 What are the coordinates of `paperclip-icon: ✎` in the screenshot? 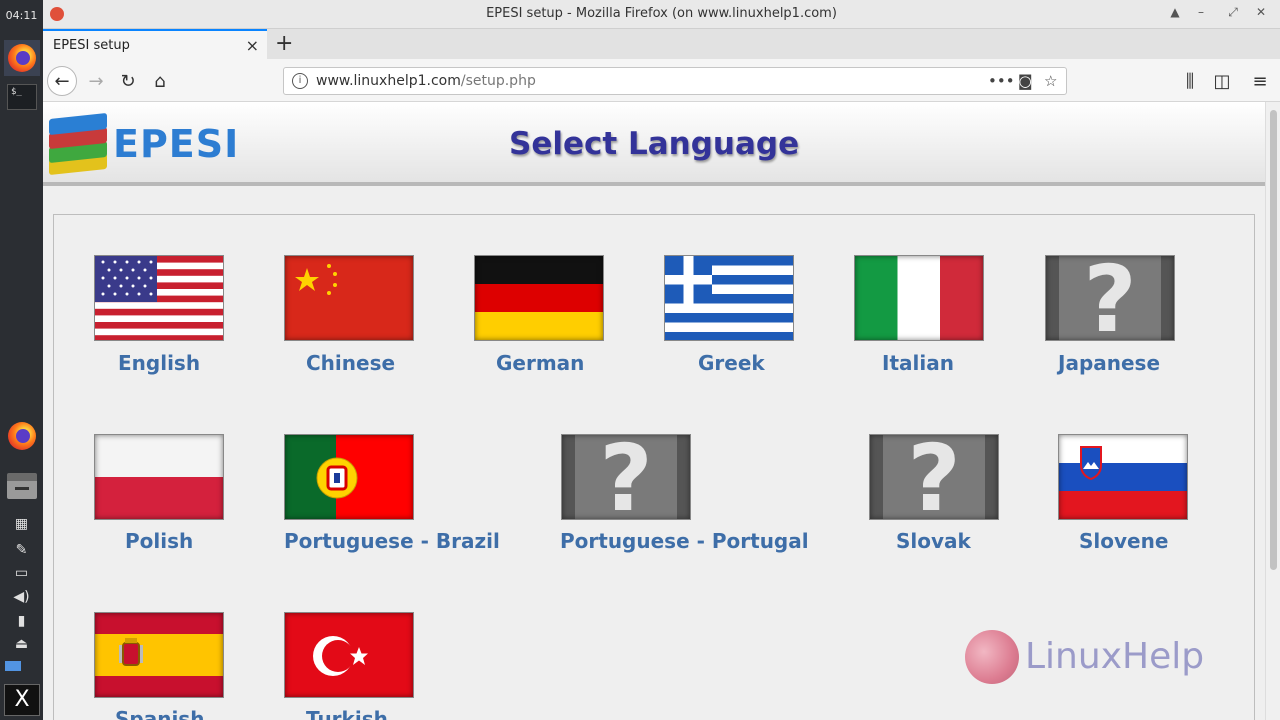 It's located at (21, 550).